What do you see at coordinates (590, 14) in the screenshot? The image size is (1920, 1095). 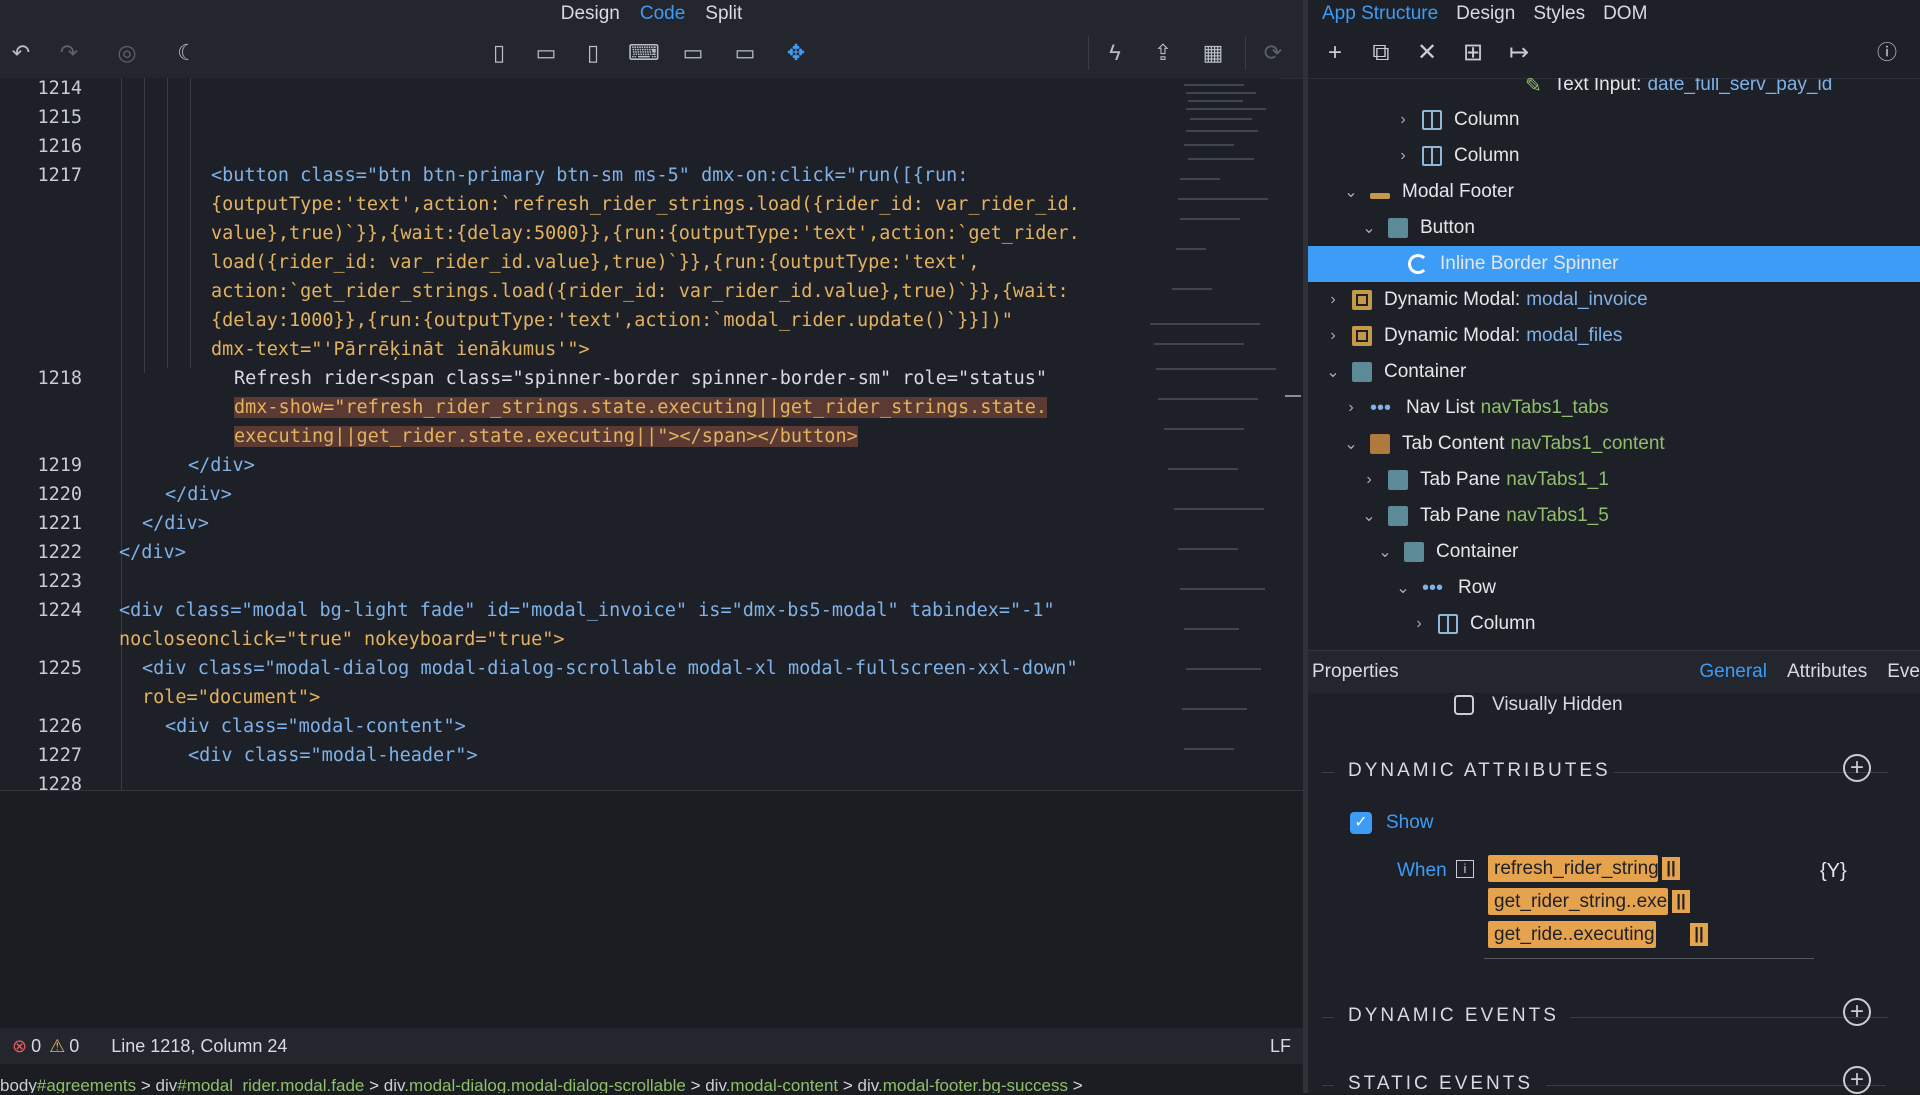 I see `tab-design: Design` at bounding box center [590, 14].